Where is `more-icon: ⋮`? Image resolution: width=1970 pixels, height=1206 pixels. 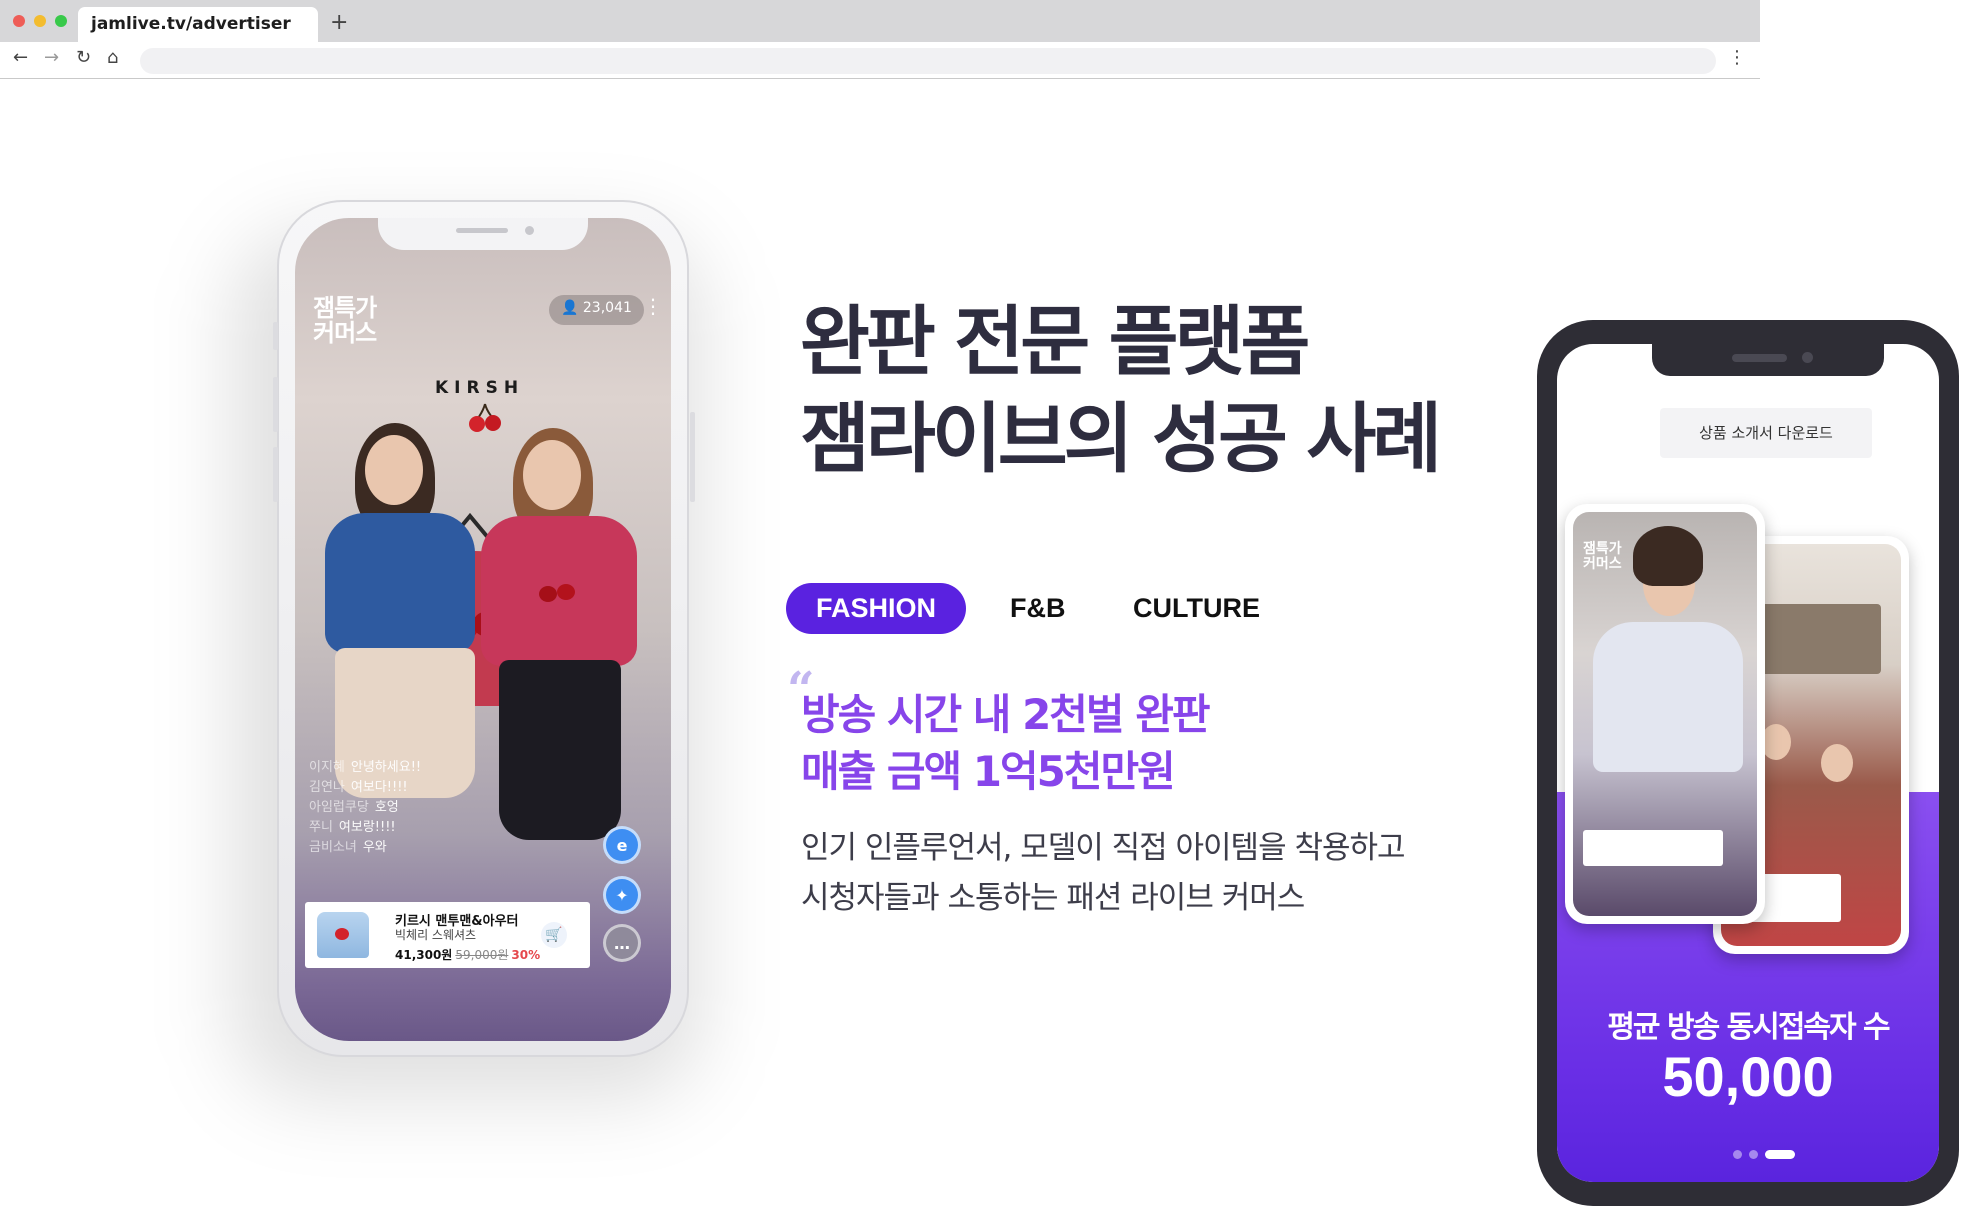 more-icon: ⋮ is located at coordinates (653, 306).